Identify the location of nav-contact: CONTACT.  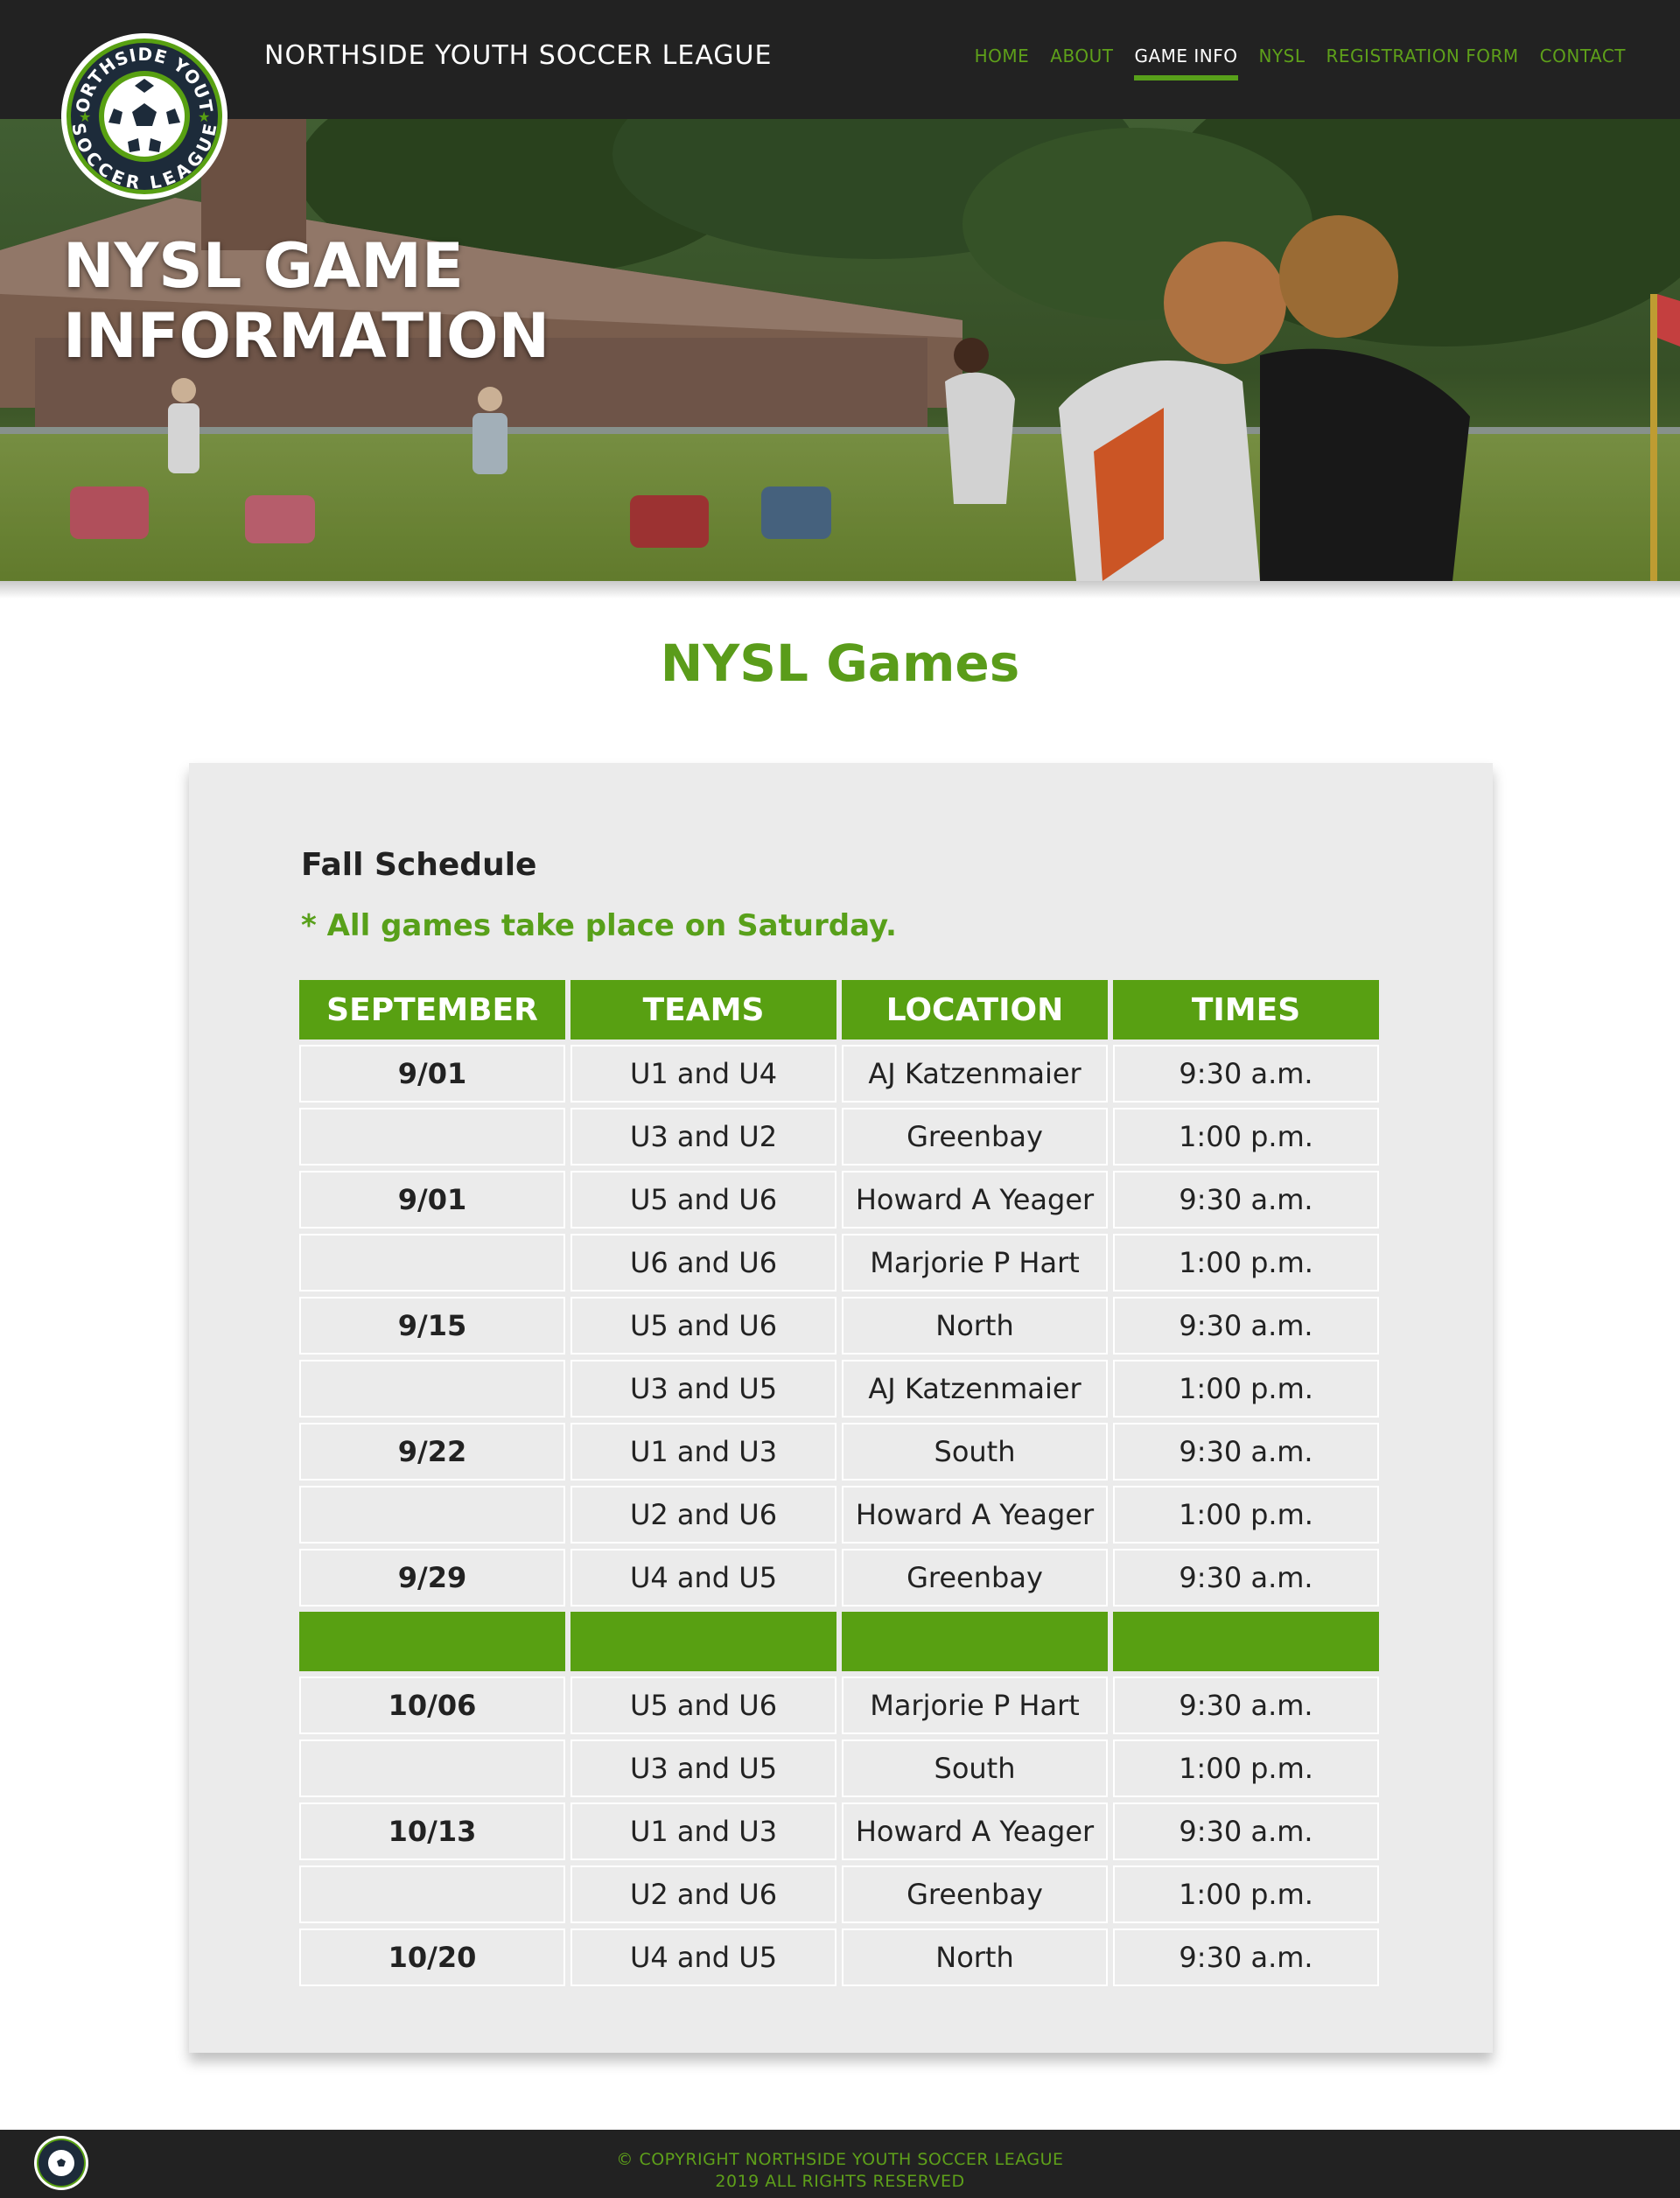
(1583, 60).